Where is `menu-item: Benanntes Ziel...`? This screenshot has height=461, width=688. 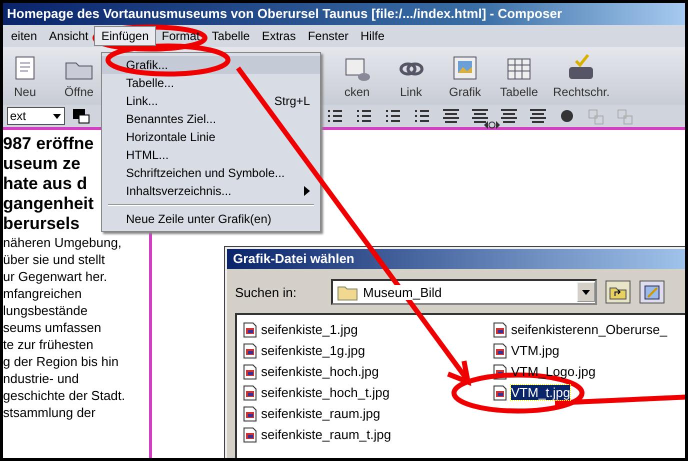
menu-item: Benanntes Ziel... is located at coordinates (211, 119).